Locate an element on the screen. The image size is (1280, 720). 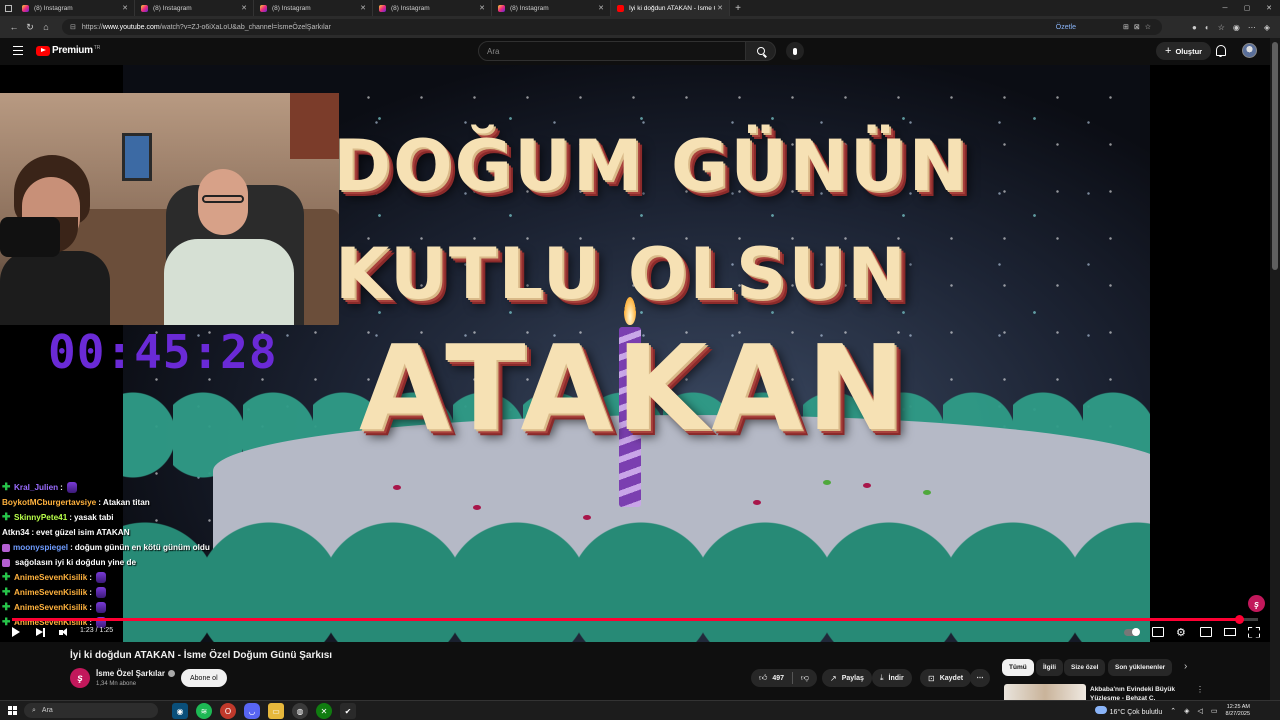
miniplayer-icon is located at coordinates (1206, 632).